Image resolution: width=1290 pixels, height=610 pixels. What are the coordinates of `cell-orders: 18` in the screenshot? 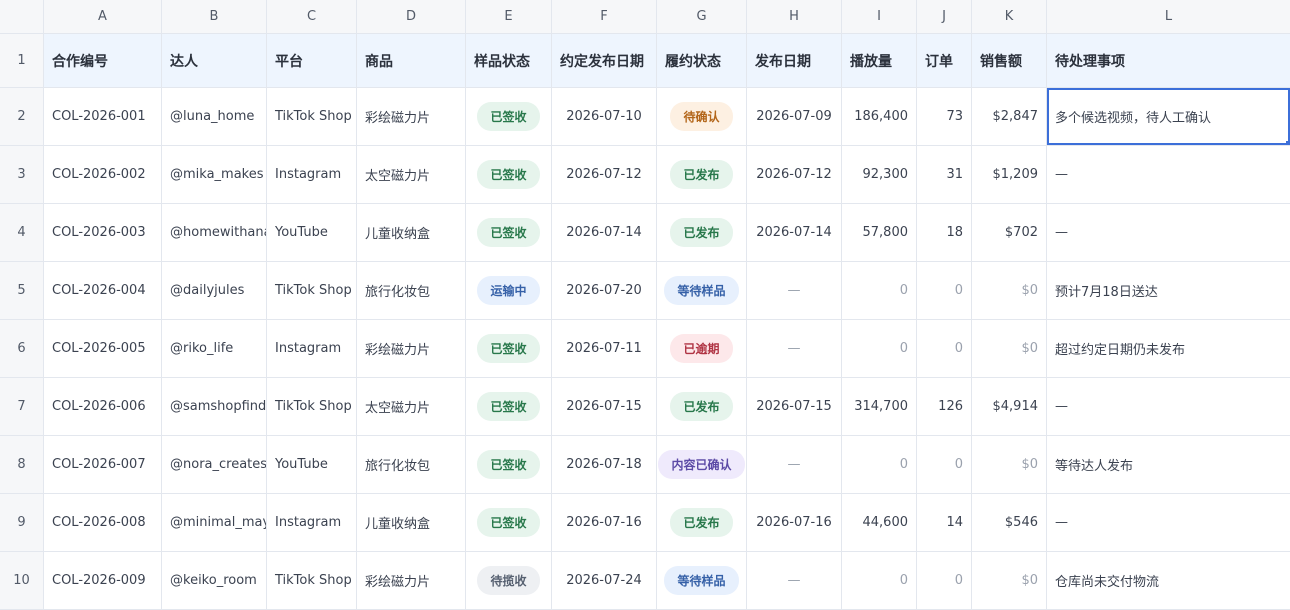 It's located at (944, 232).